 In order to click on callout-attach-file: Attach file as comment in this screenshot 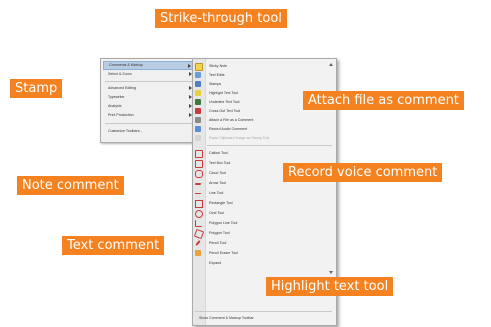, I will do `click(383, 100)`.